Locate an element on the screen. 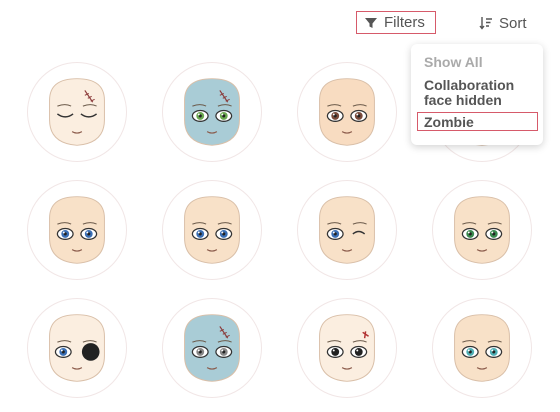  filter-option-collaboration-face-hidden: Collaboration face hidden is located at coordinates (477, 93).